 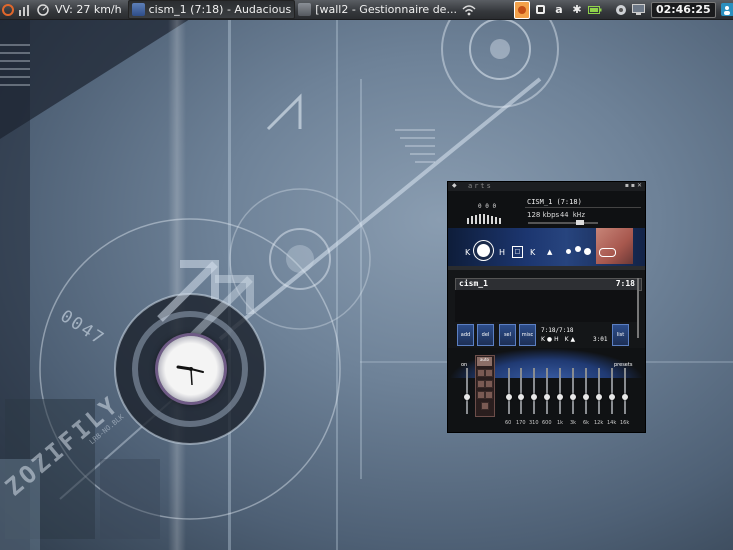 I want to click on eq-auto-label: auto, so click(x=484, y=359).